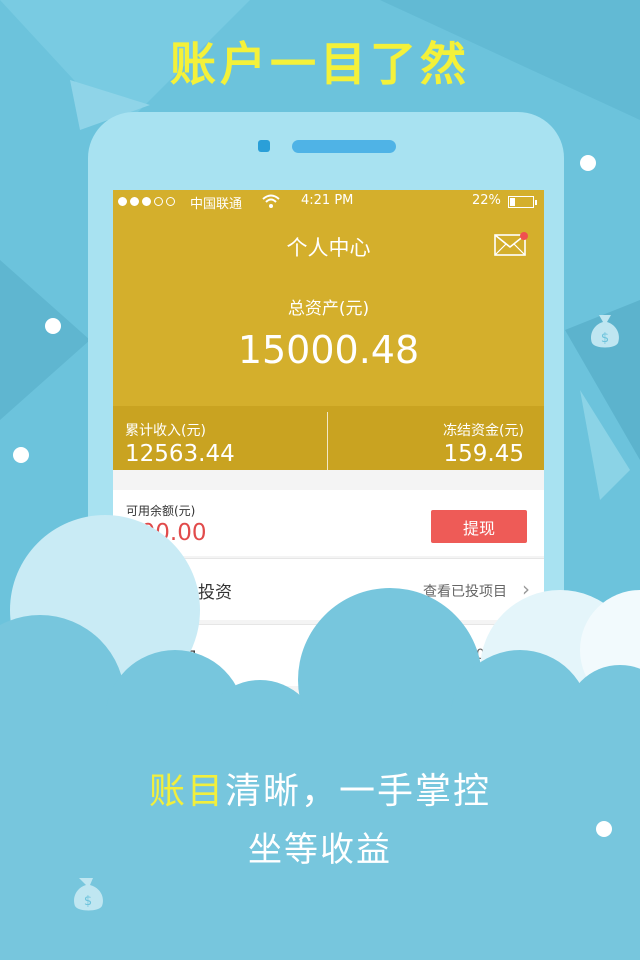  What do you see at coordinates (328, 350) in the screenshot?
I see `total-assets-value: 15000.48` at bounding box center [328, 350].